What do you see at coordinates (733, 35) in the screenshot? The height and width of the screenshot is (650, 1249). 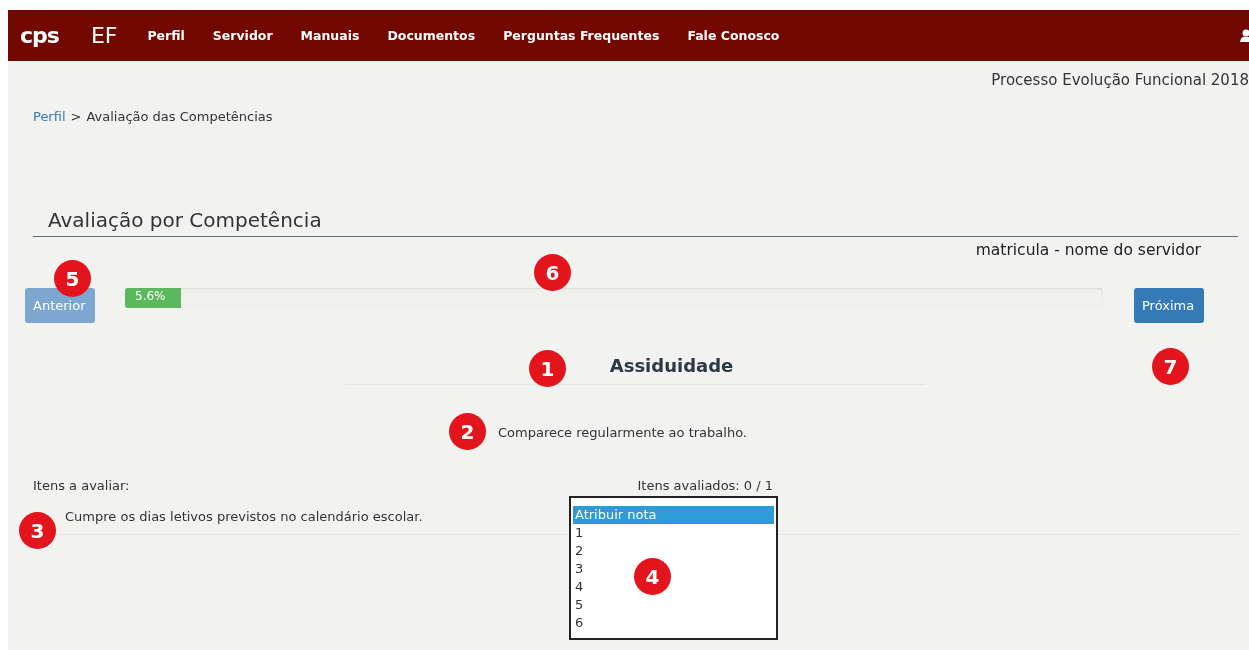 I see `nav-link: Fale Conosco` at bounding box center [733, 35].